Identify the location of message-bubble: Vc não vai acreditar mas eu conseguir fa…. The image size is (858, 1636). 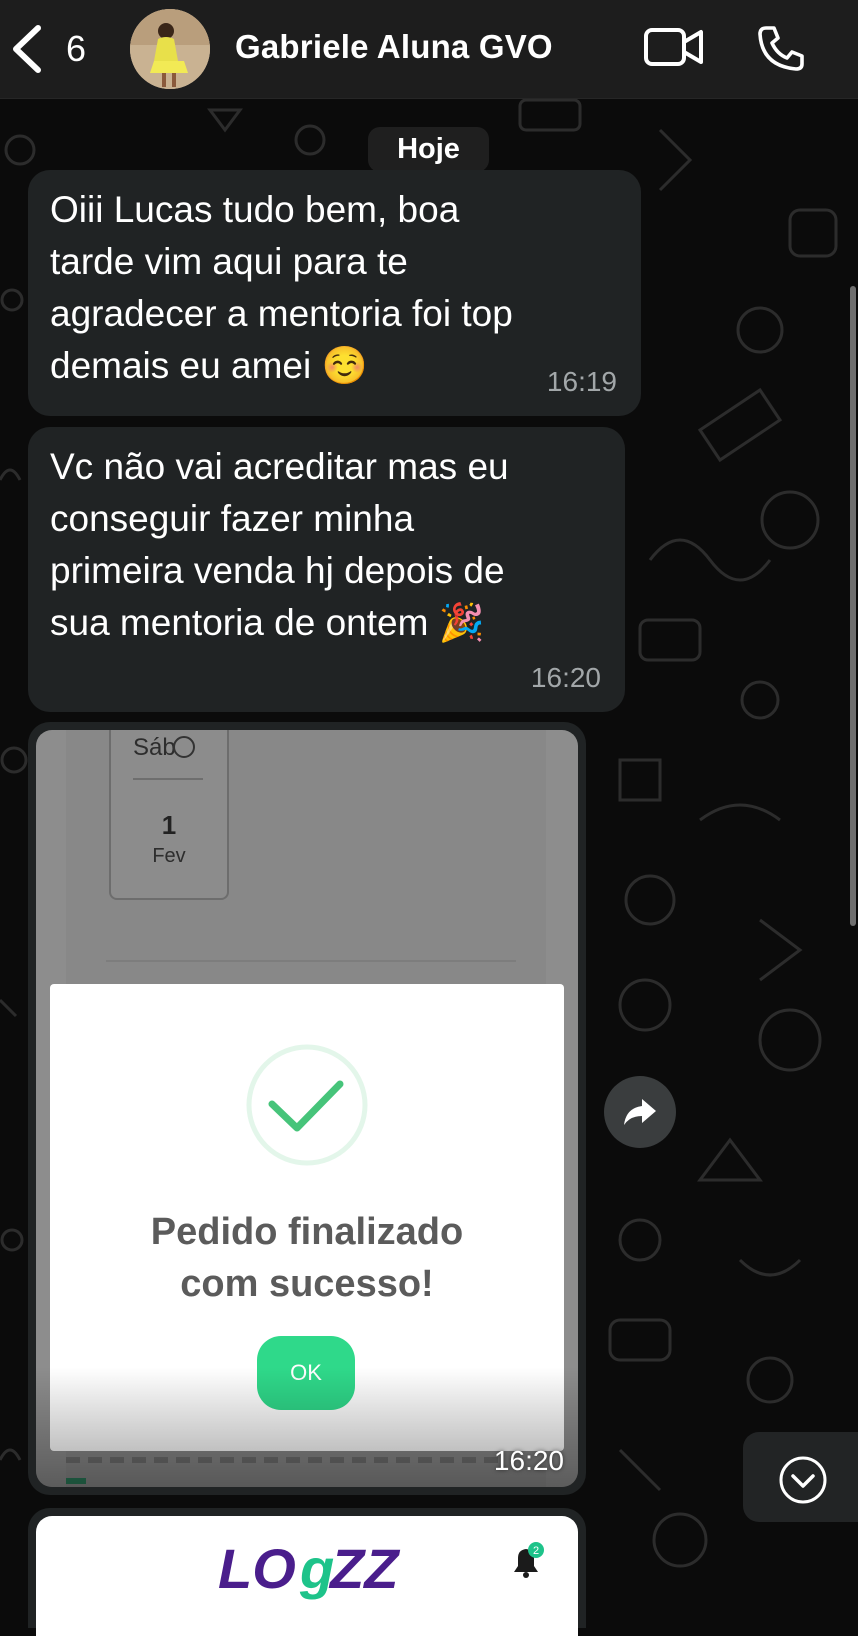
(326, 569).